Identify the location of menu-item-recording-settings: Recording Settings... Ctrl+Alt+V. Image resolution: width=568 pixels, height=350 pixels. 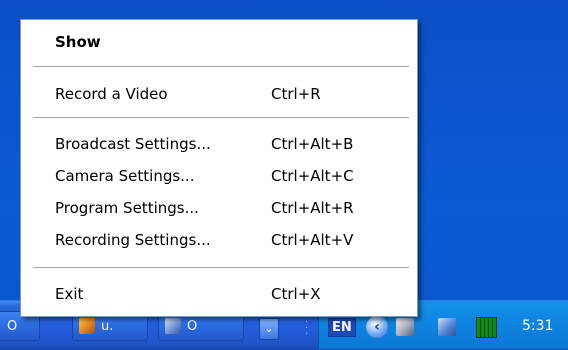
(219, 240).